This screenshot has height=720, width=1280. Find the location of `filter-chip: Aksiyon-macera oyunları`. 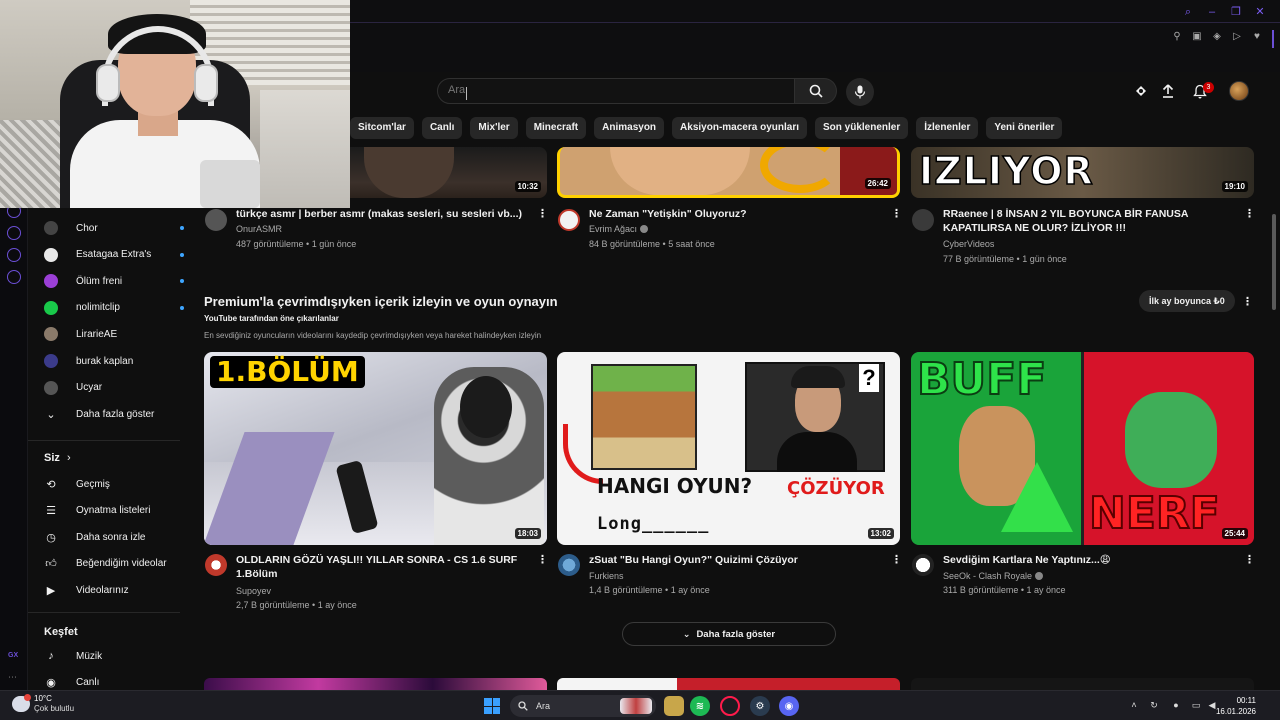

filter-chip: Aksiyon-macera oyunları is located at coordinates (739, 128).